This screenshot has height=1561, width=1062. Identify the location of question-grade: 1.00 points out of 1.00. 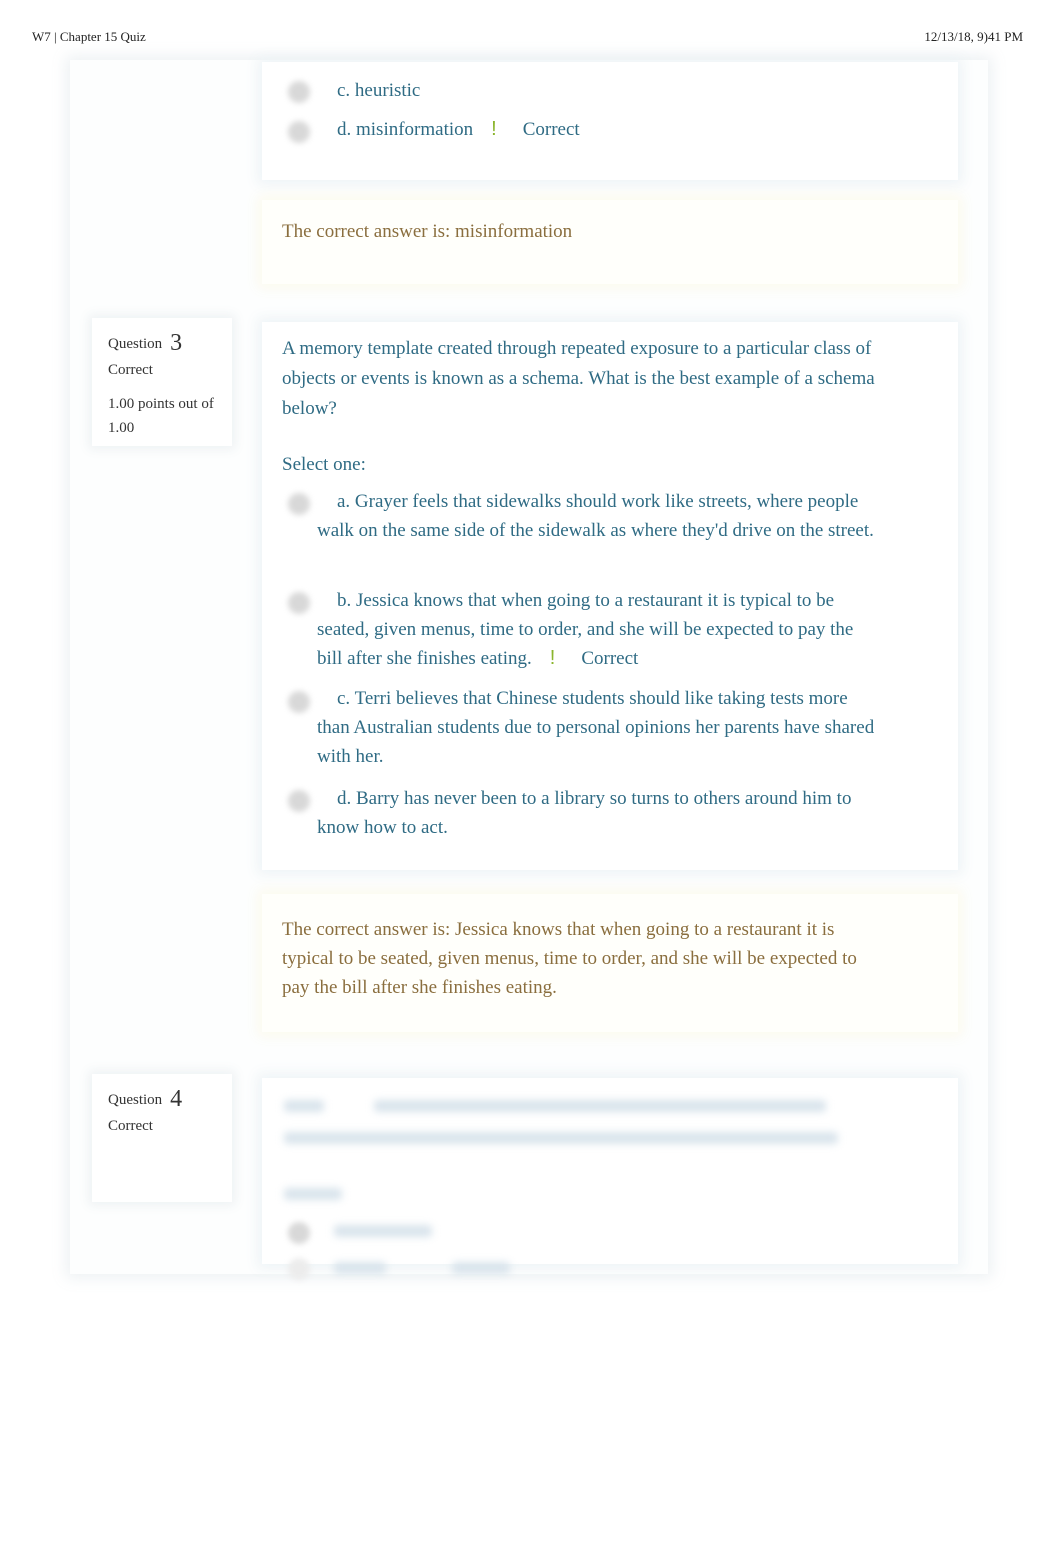
(161, 416).